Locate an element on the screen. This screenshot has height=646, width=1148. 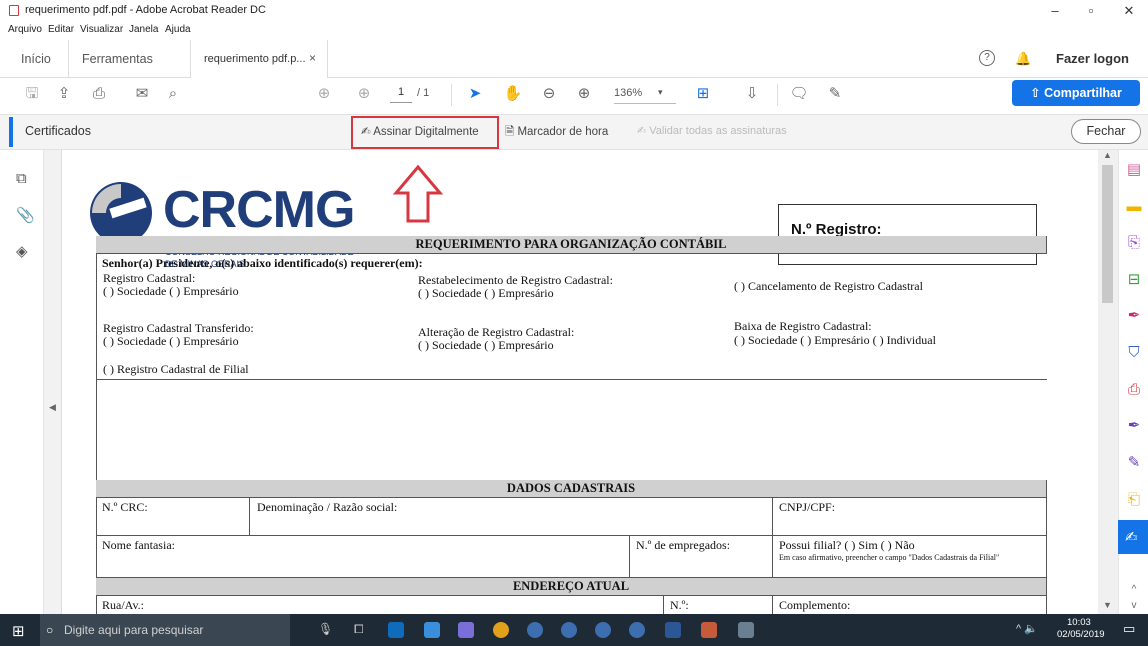
comment-tool-icon: ▬ is located at coordinates (1134, 207).